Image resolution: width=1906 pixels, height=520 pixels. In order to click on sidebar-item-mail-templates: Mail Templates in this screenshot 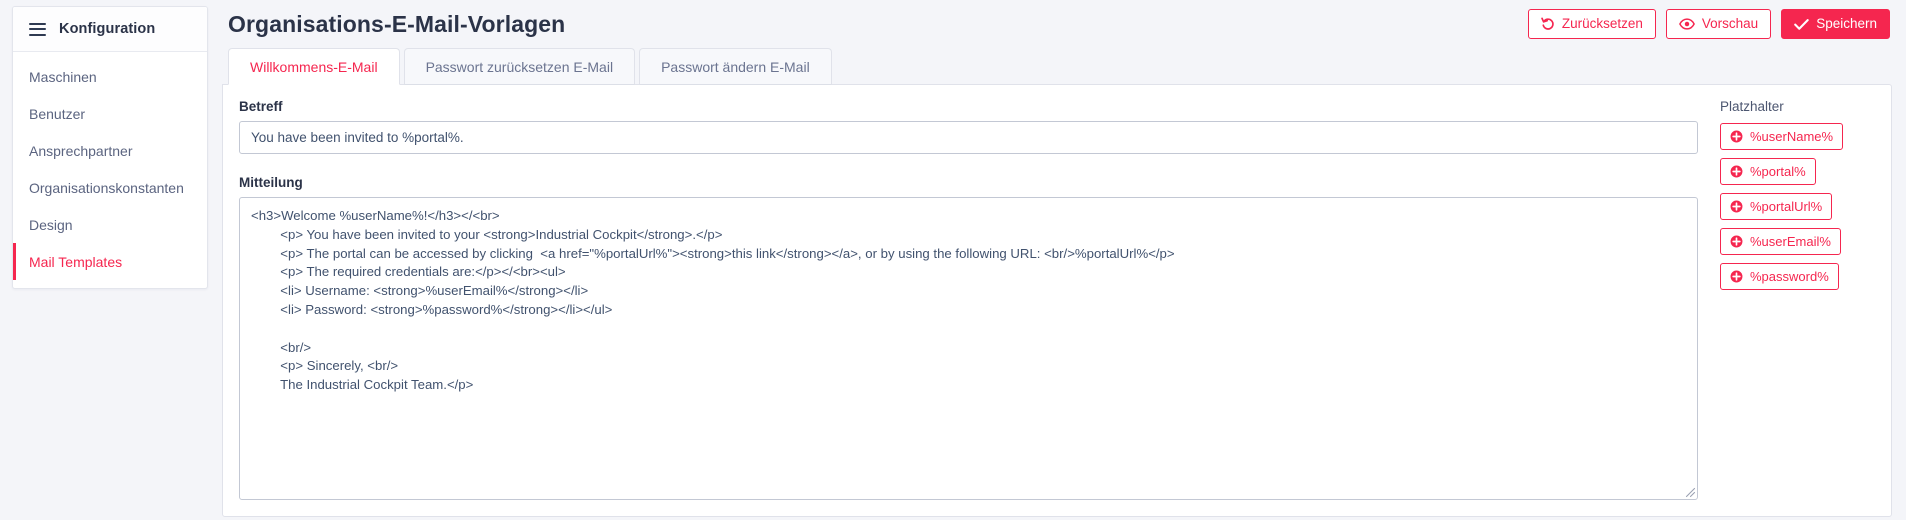, I will do `click(110, 261)`.